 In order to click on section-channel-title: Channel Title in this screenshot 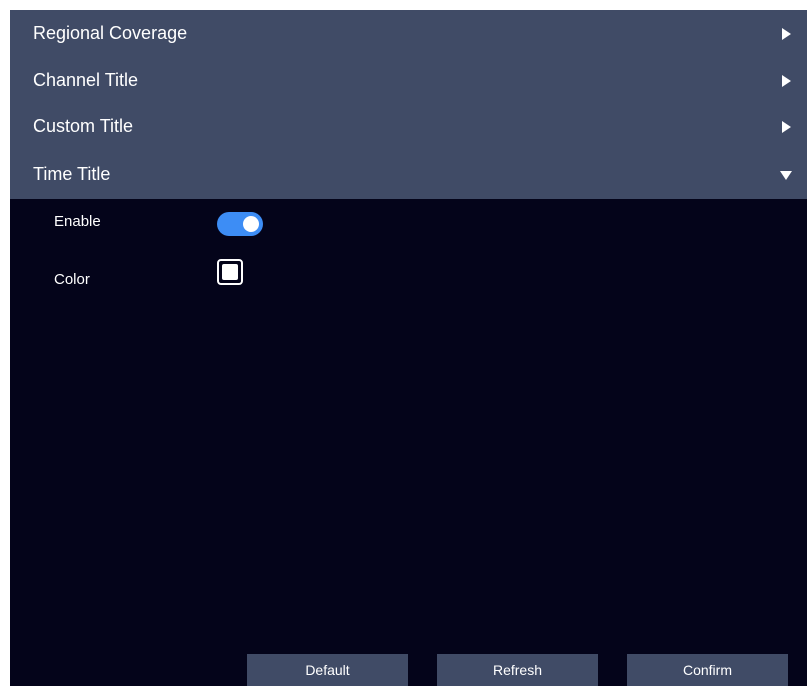, I will do `click(408, 80)`.